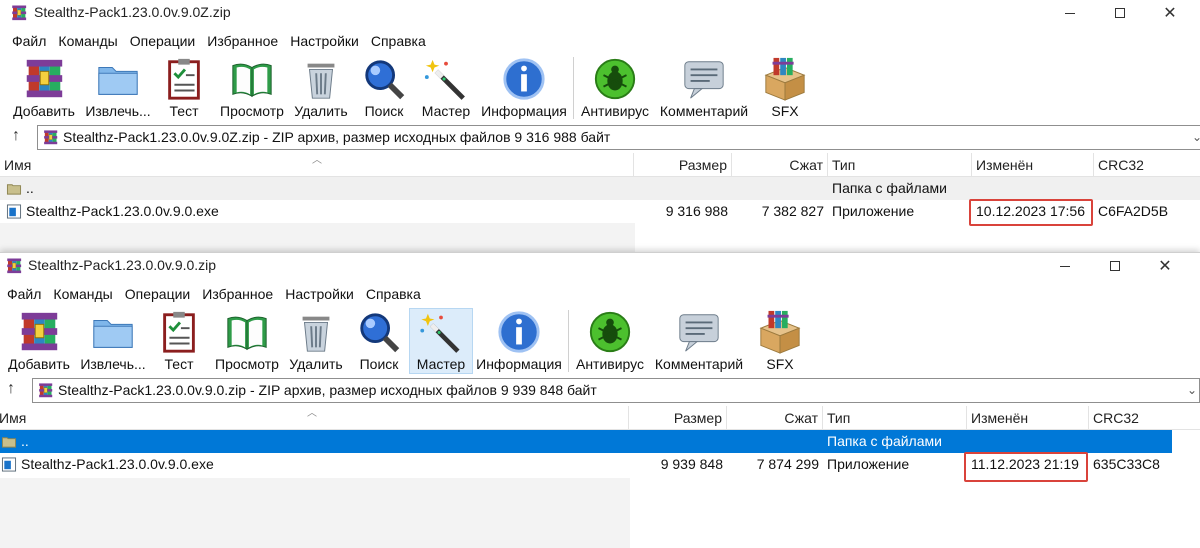 The height and width of the screenshot is (548, 1200). I want to click on row-type: Приложение, so click(873, 211).